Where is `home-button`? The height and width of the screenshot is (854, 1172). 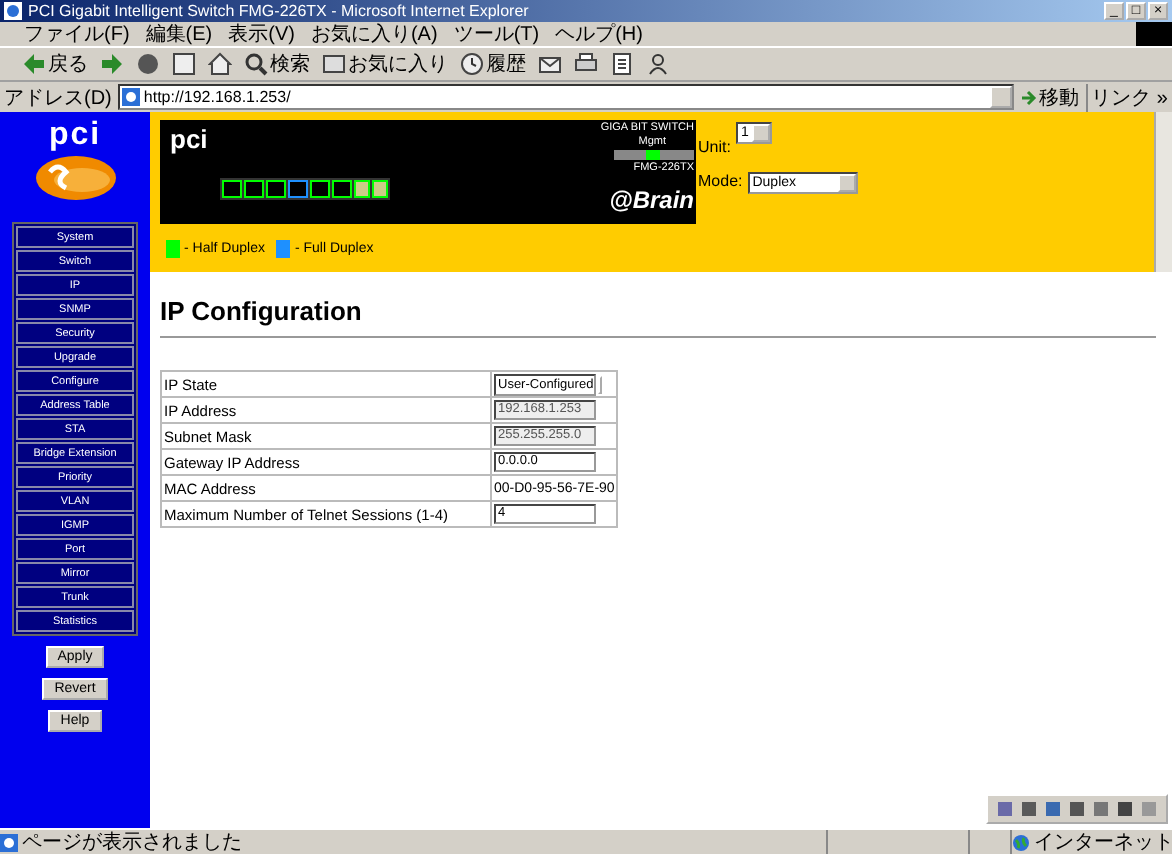
home-button is located at coordinates (220, 64).